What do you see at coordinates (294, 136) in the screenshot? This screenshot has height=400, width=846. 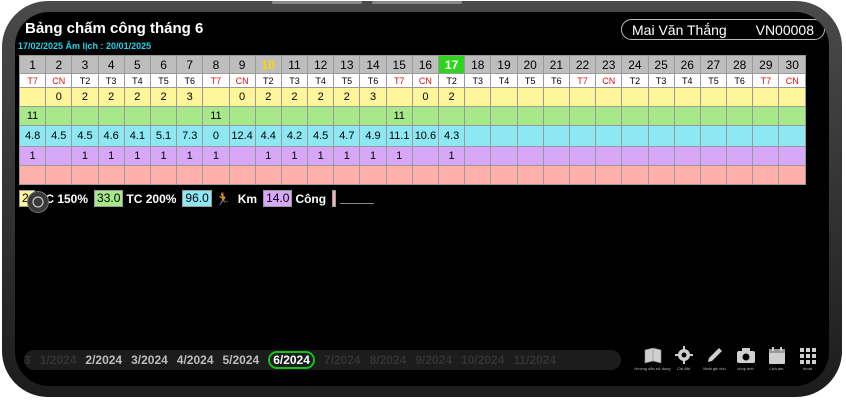 I see `grid-cell: 4.2` at bounding box center [294, 136].